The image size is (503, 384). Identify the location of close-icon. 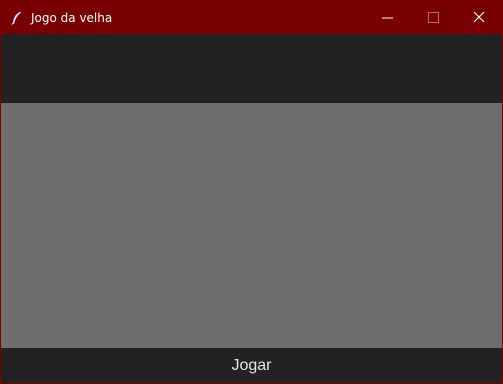
(479, 17).